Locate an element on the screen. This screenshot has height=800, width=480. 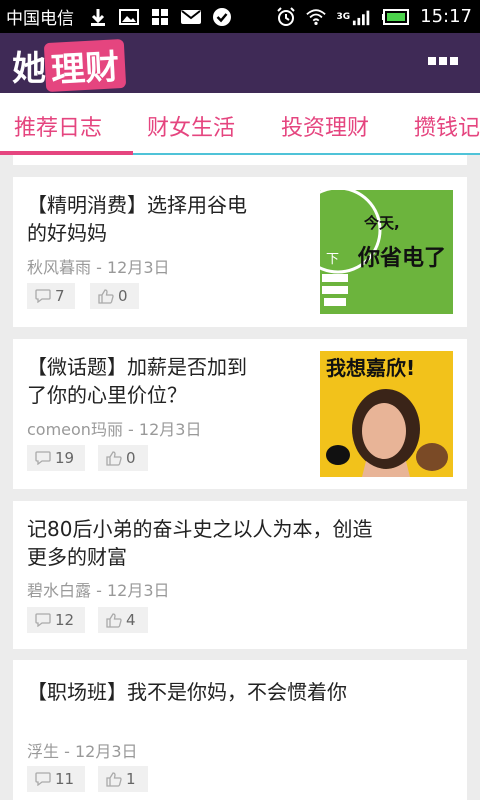
article-author: 浮生 is located at coordinates (43, 751).